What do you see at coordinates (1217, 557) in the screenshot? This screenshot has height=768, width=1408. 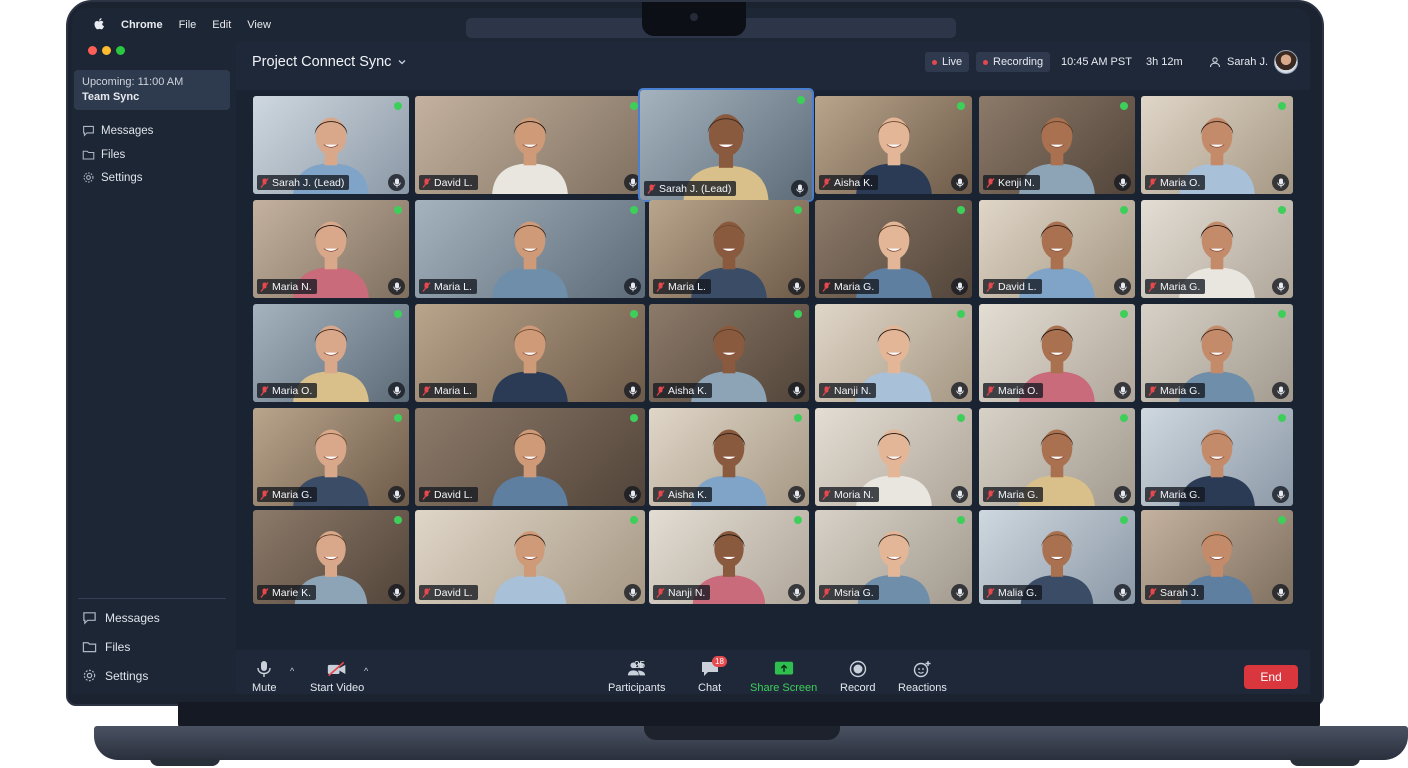 I see `participant-tile: Sarah J.` at bounding box center [1217, 557].